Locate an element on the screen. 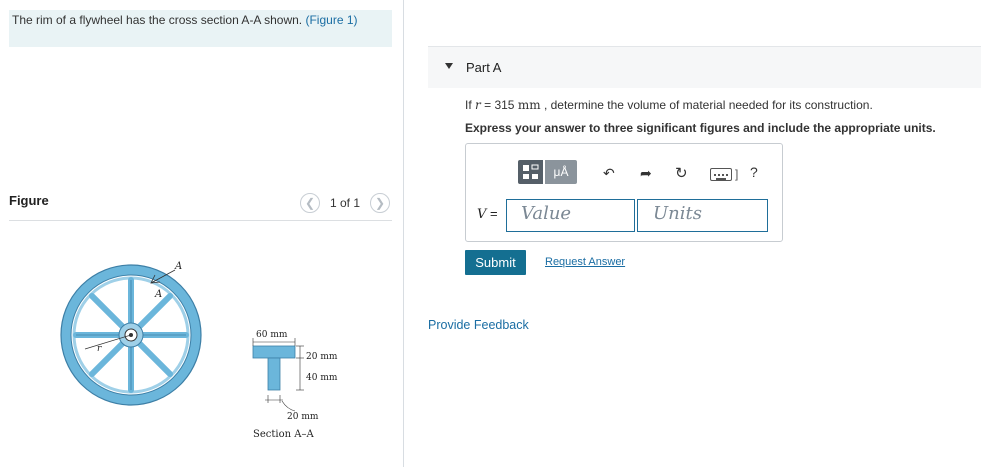  panel-divider is located at coordinates (403, 233).